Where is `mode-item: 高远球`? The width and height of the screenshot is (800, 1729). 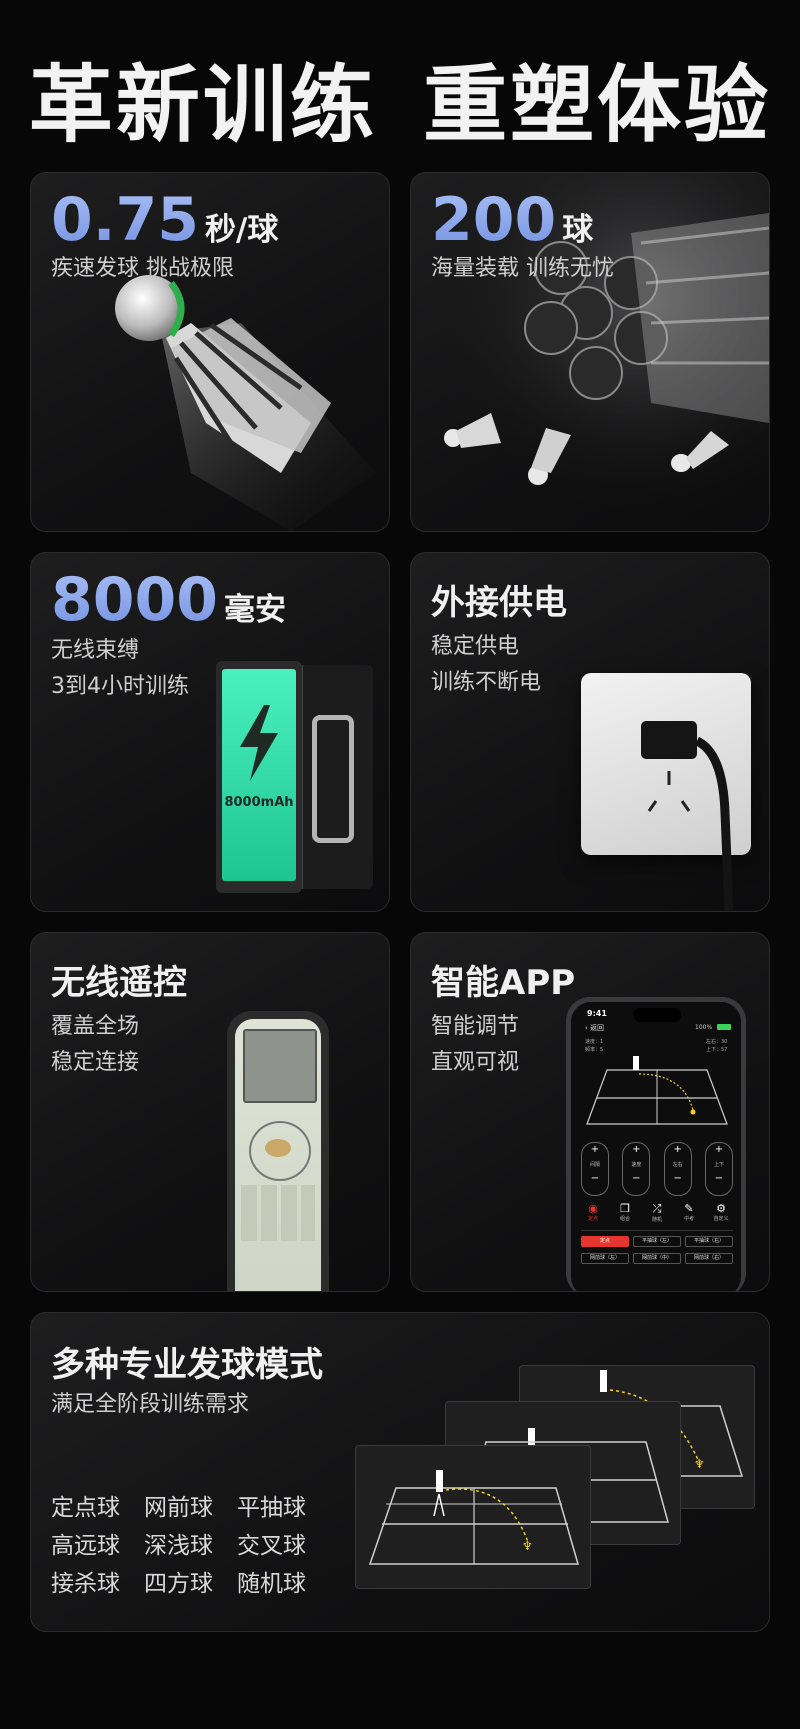
mode-item: 高远球 is located at coordinates (85, 1546).